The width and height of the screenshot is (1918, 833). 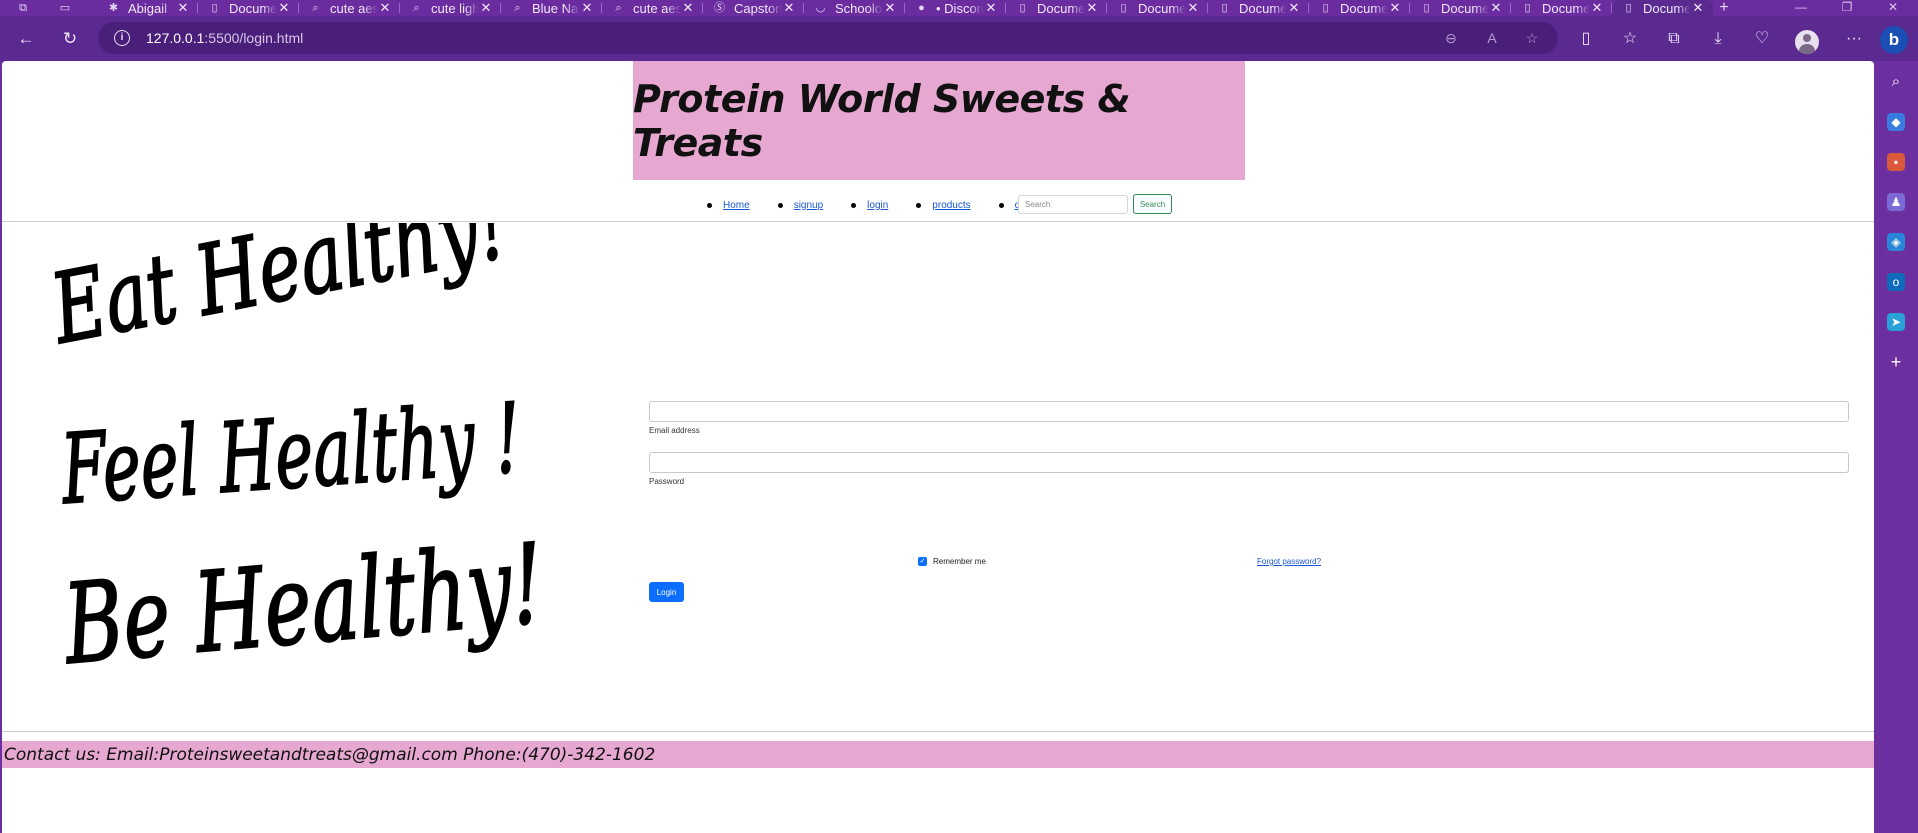 I want to click on browser-tab: ● • Discord ✕, so click(x=955, y=8).